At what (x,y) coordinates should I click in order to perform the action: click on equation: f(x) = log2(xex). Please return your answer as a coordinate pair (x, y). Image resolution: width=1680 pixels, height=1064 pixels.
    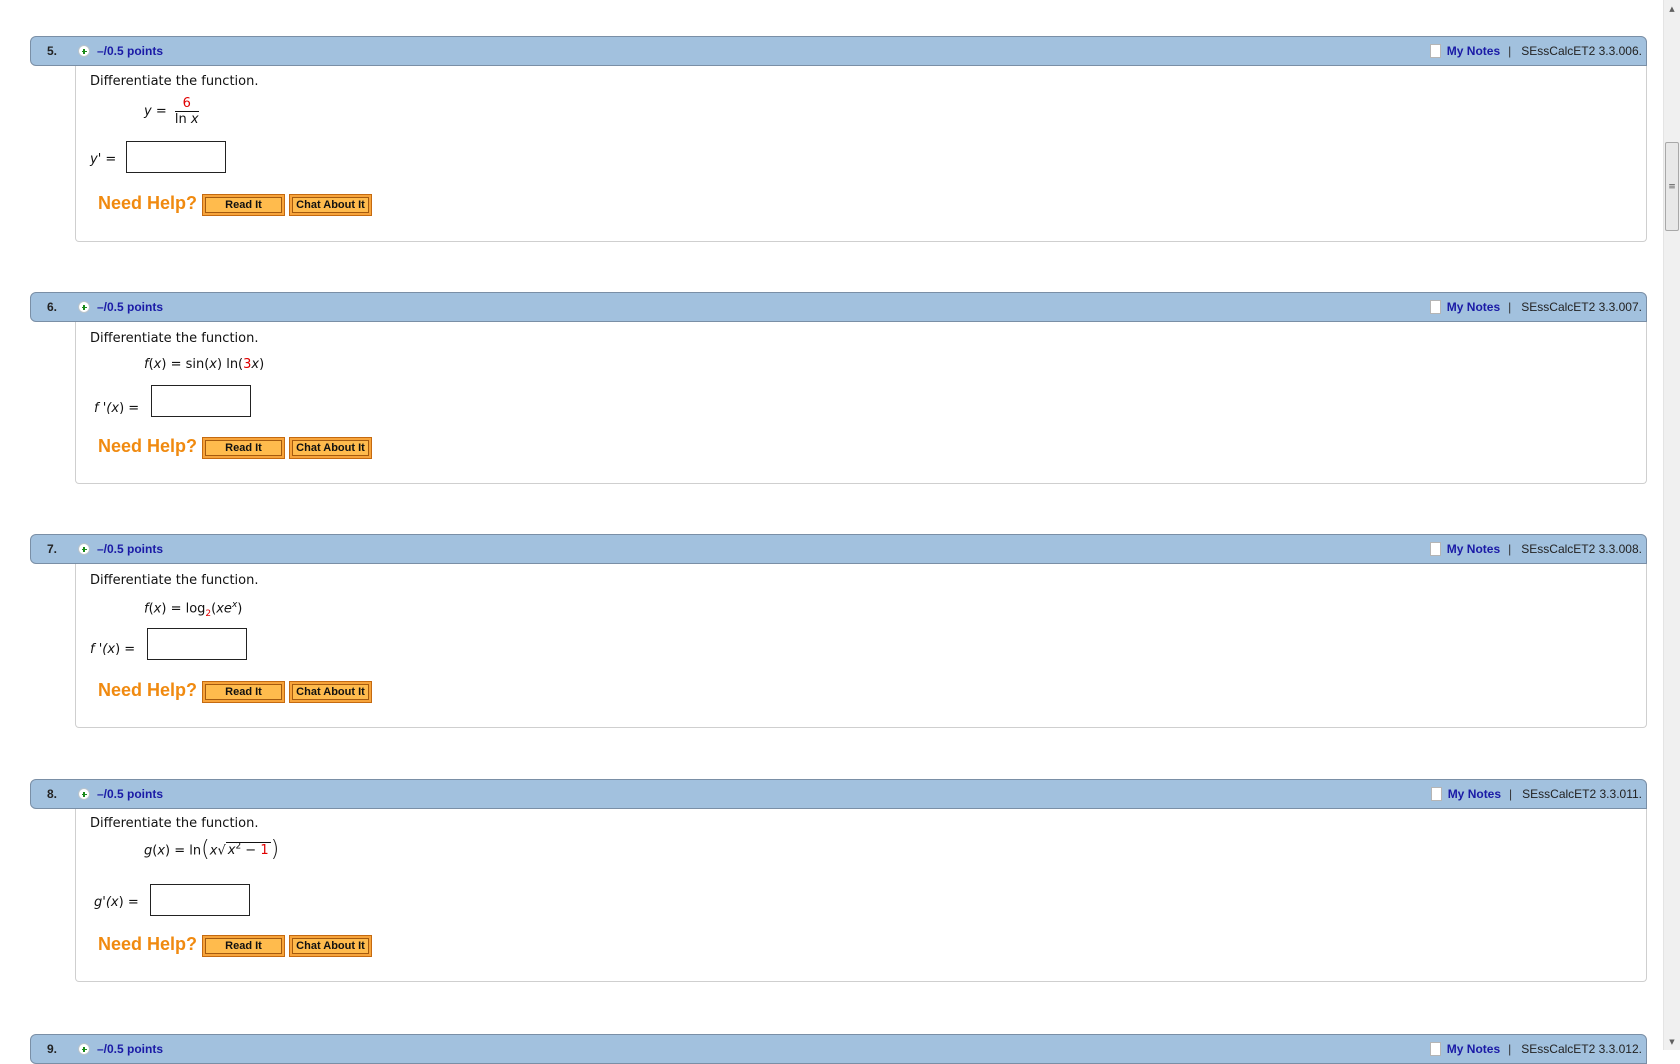
    Looking at the image, I should click on (193, 609).